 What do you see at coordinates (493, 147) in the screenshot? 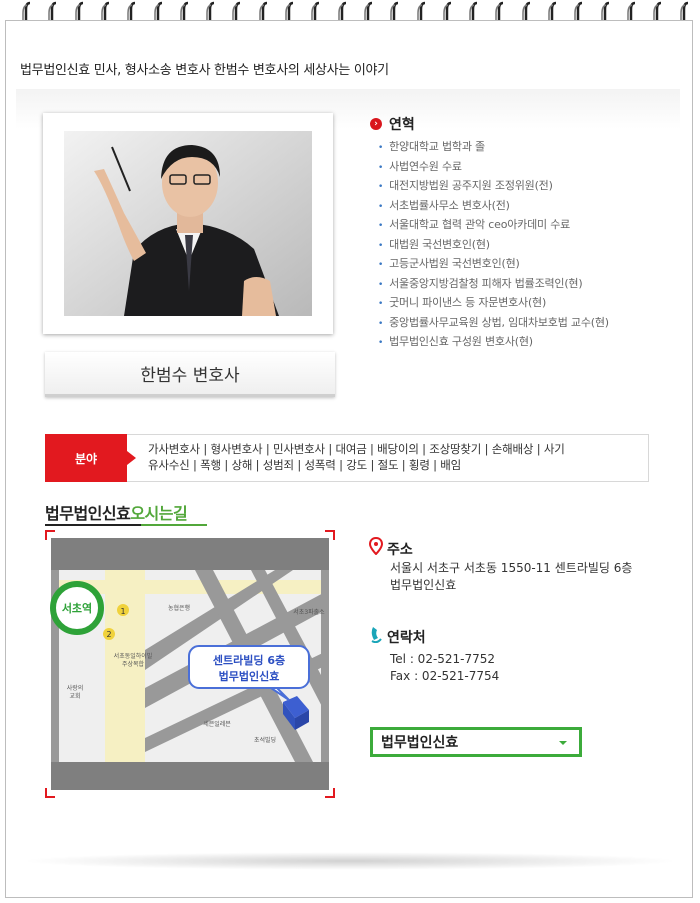
I see `history-item: • 한양대학교 법학과 졸` at bounding box center [493, 147].